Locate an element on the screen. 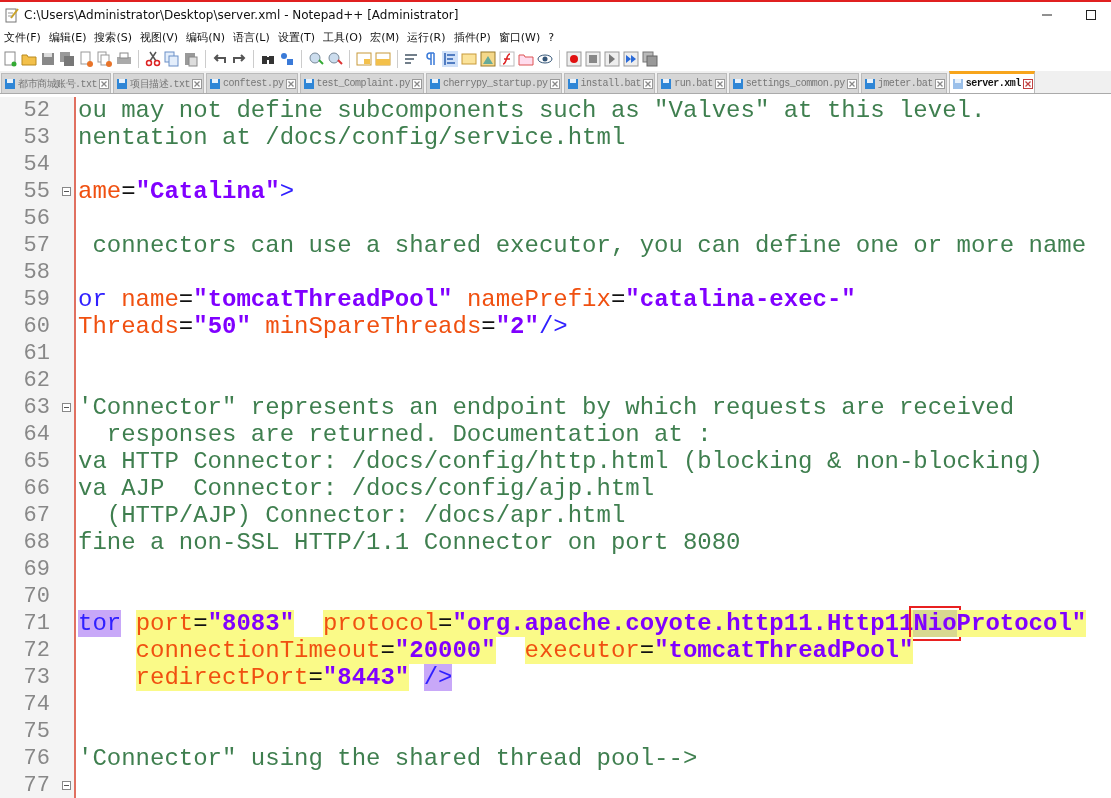  menu-item: 视图(V) is located at coordinates (161, 37).